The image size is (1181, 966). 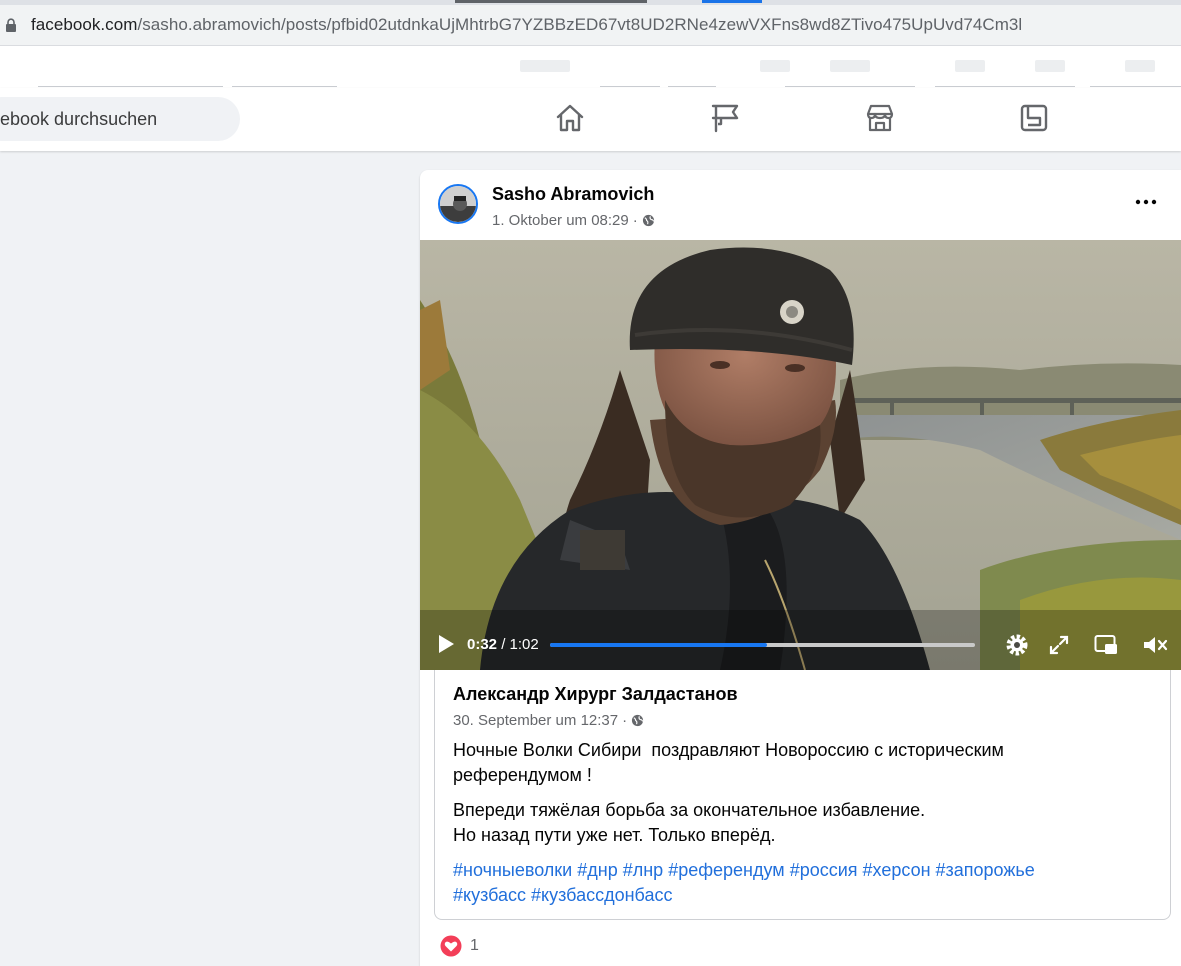 I want to click on timeline-progress, so click(x=658, y=645).